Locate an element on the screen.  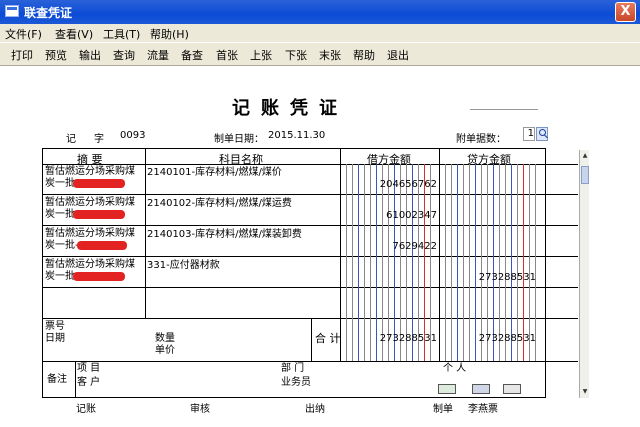
last-button: 末张 is located at coordinates (330, 55).